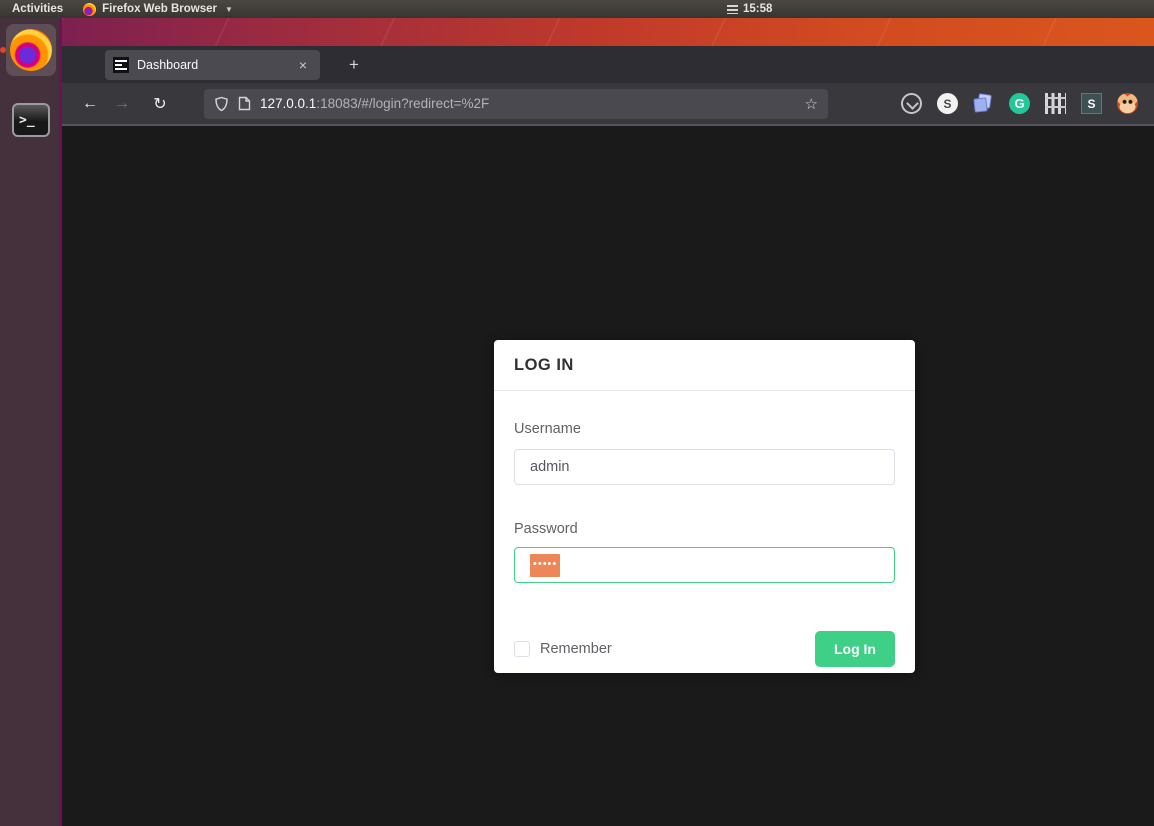 The image size is (1154, 826). What do you see at coordinates (121, 65) in the screenshot?
I see `dashboard-favicon` at bounding box center [121, 65].